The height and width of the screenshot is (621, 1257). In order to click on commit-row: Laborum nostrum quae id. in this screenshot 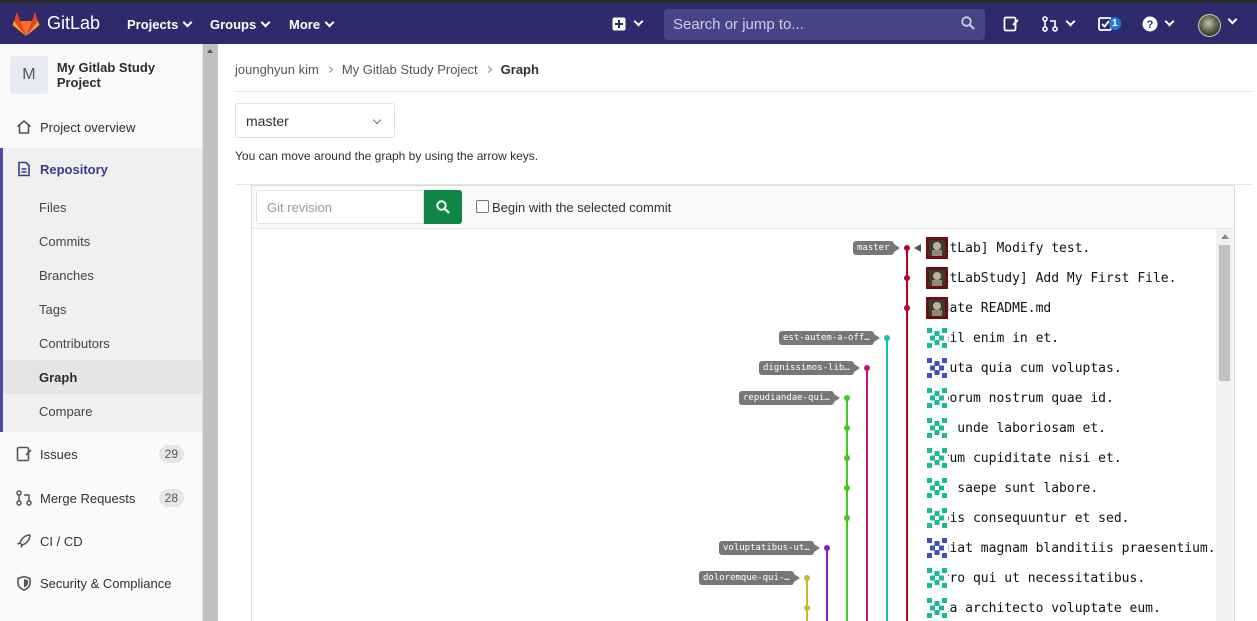, I will do `click(1020, 398)`.